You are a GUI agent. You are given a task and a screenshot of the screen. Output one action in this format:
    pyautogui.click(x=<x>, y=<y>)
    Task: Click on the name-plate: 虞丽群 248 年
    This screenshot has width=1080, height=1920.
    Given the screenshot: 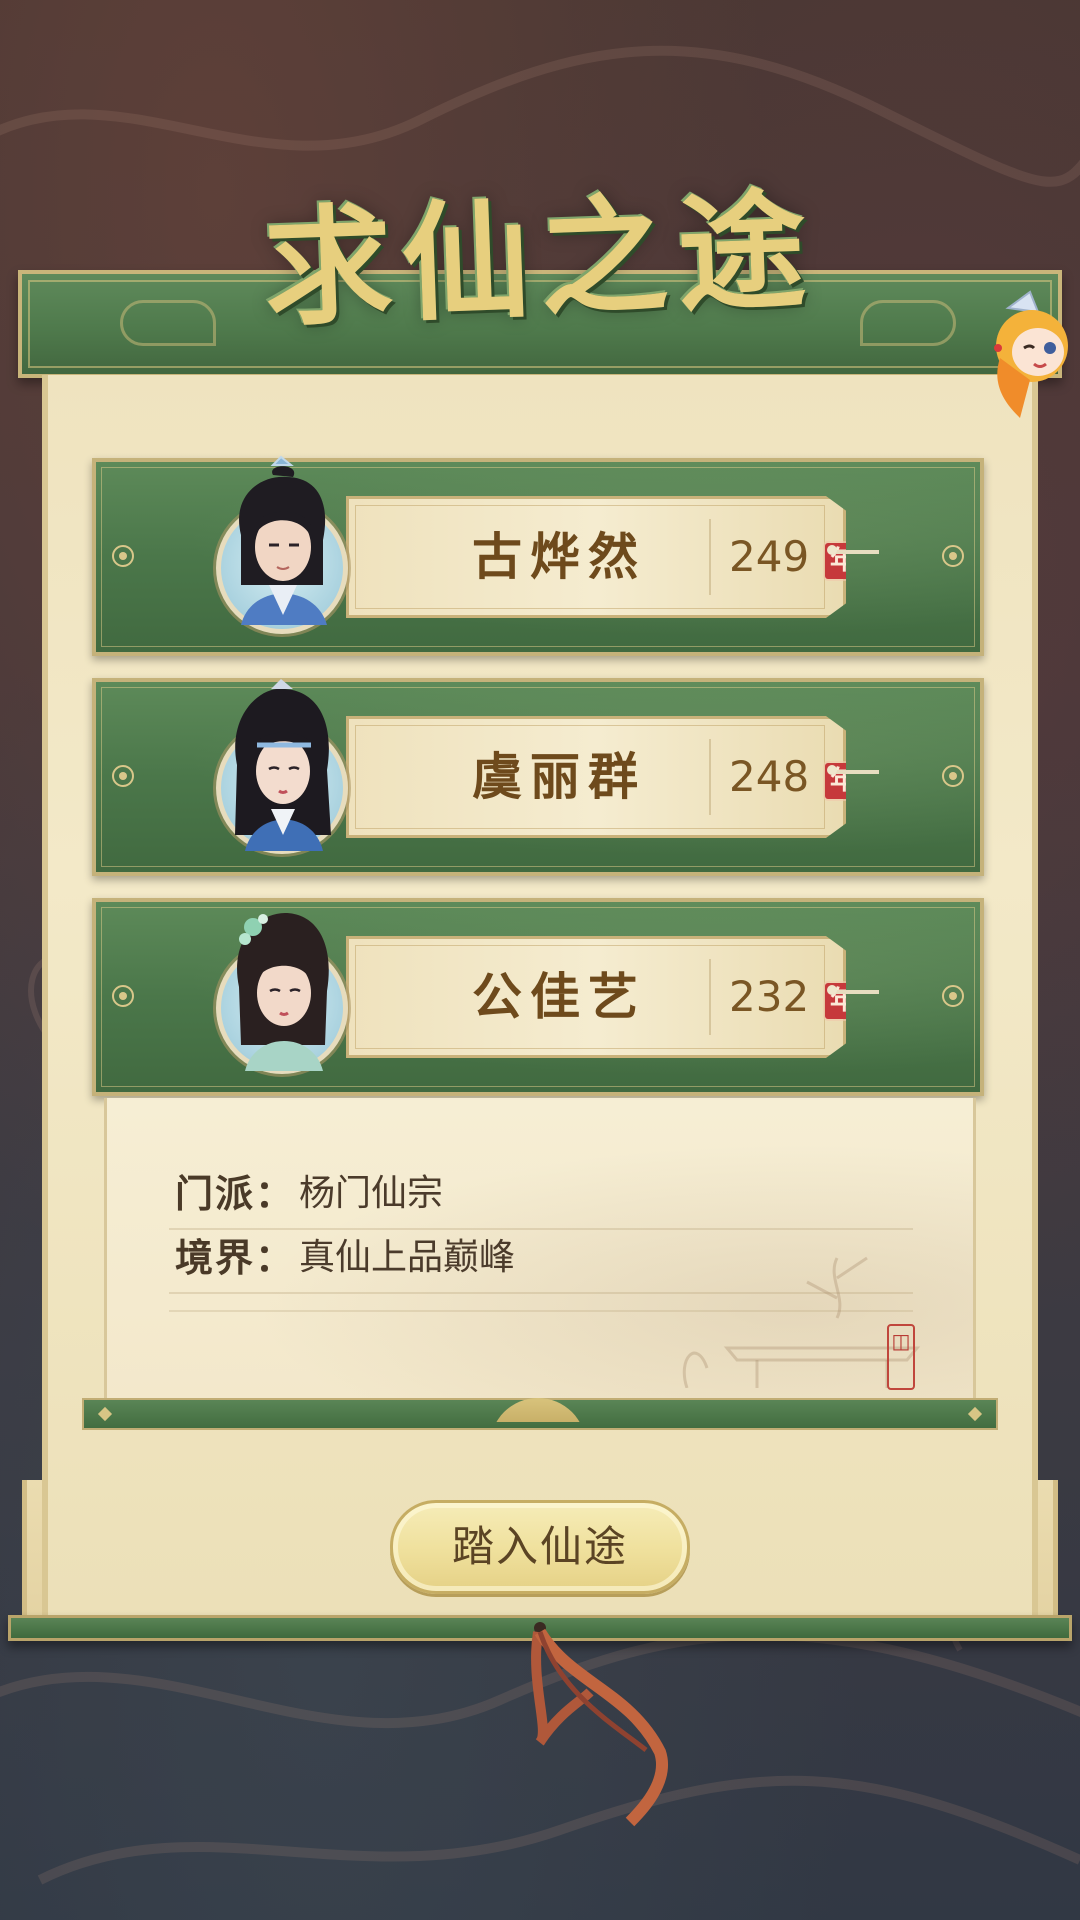 What is the action you would take?
    pyautogui.click(x=596, y=777)
    